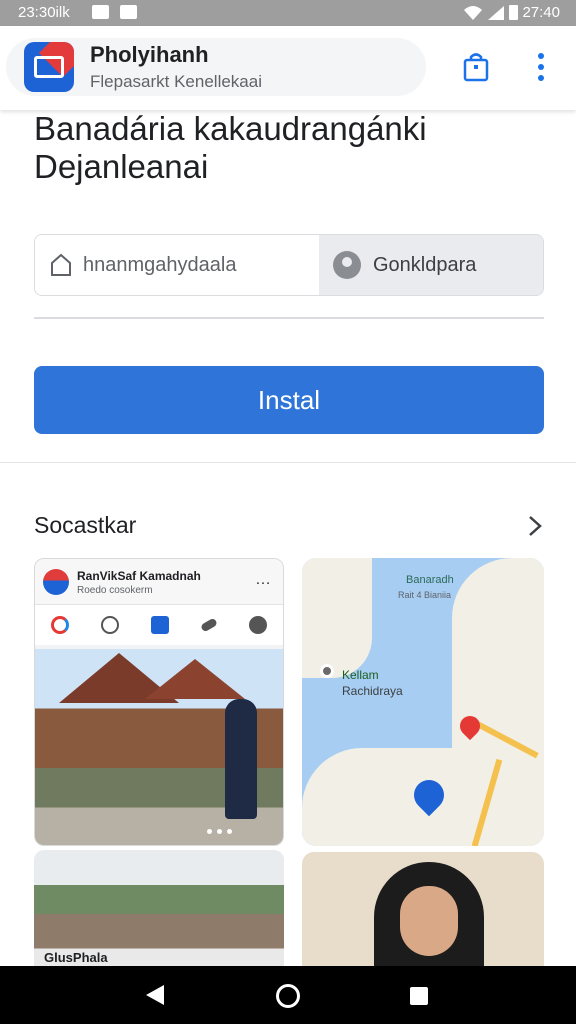 The height and width of the screenshot is (1024, 576). I want to click on carousel-dots, so click(219, 831).